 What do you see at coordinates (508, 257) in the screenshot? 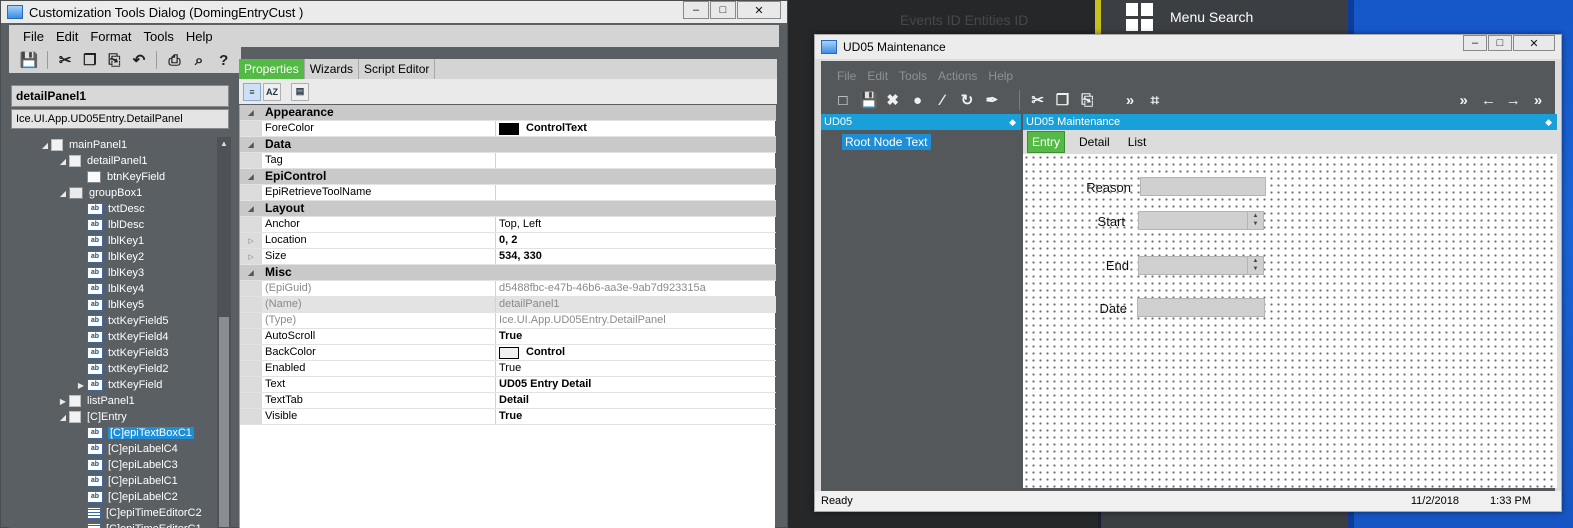
I see `property-row: ▷ Size 534, 330` at bounding box center [508, 257].